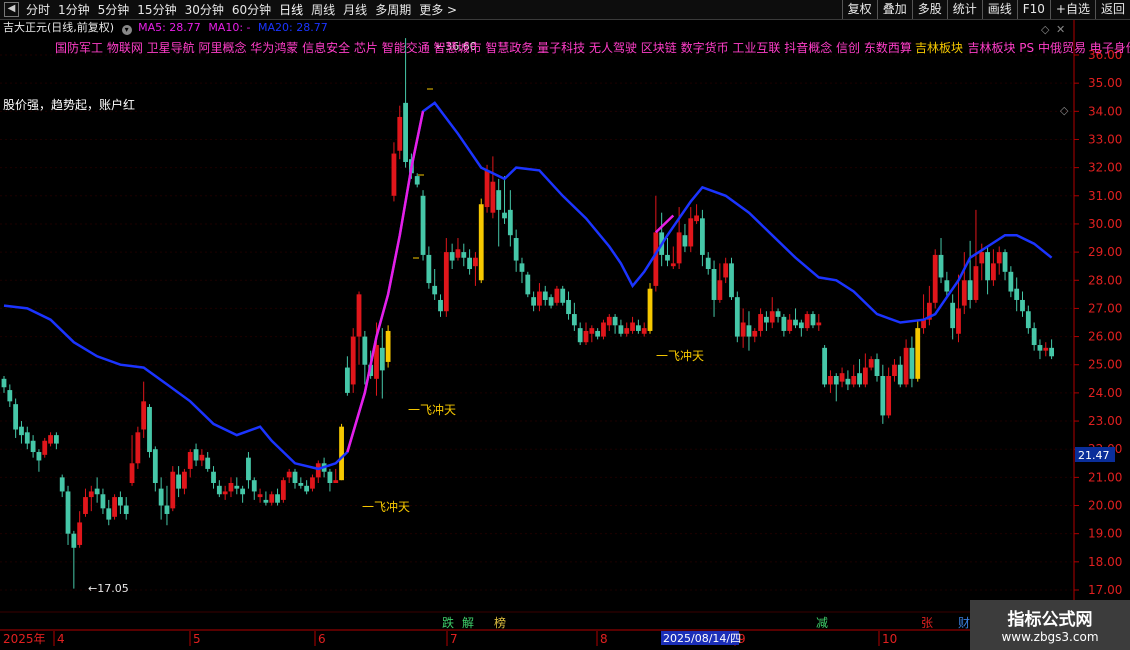  Describe the element at coordinates (939, 48) in the screenshot. I see `sector-highlight: 吉林板块` at that location.